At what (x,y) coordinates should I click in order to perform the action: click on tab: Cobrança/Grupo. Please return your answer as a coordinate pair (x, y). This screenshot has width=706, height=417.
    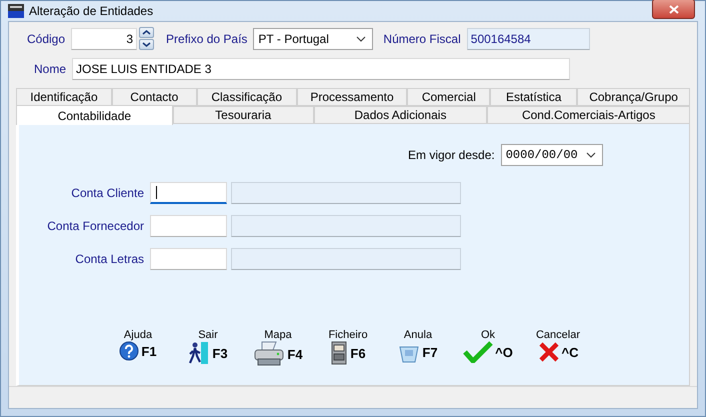
    Looking at the image, I should click on (633, 97).